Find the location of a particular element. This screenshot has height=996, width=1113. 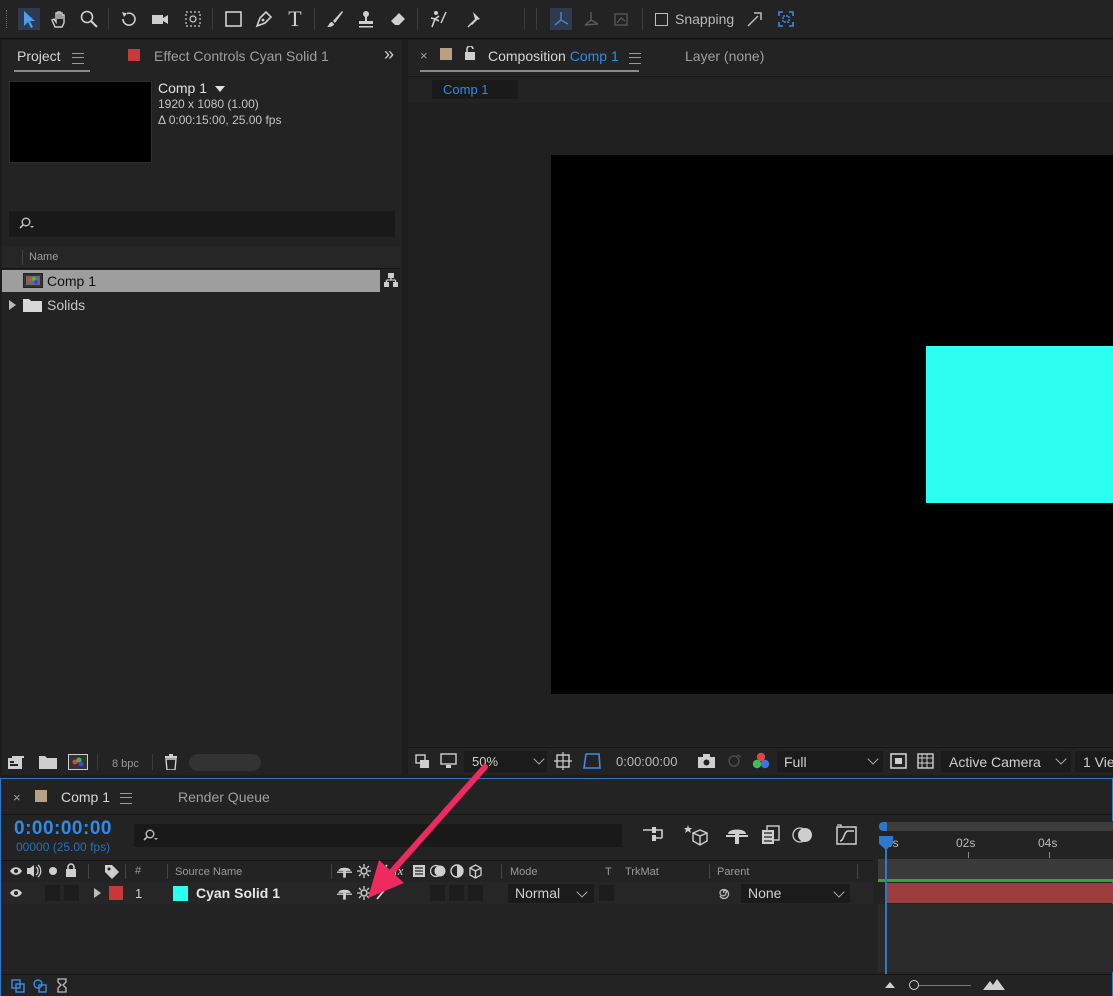

tab-project: Project is located at coordinates (39, 56).